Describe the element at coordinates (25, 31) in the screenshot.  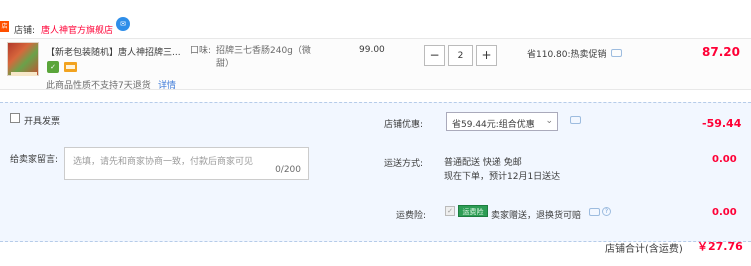
I see `shop-label: 店铺:` at that location.